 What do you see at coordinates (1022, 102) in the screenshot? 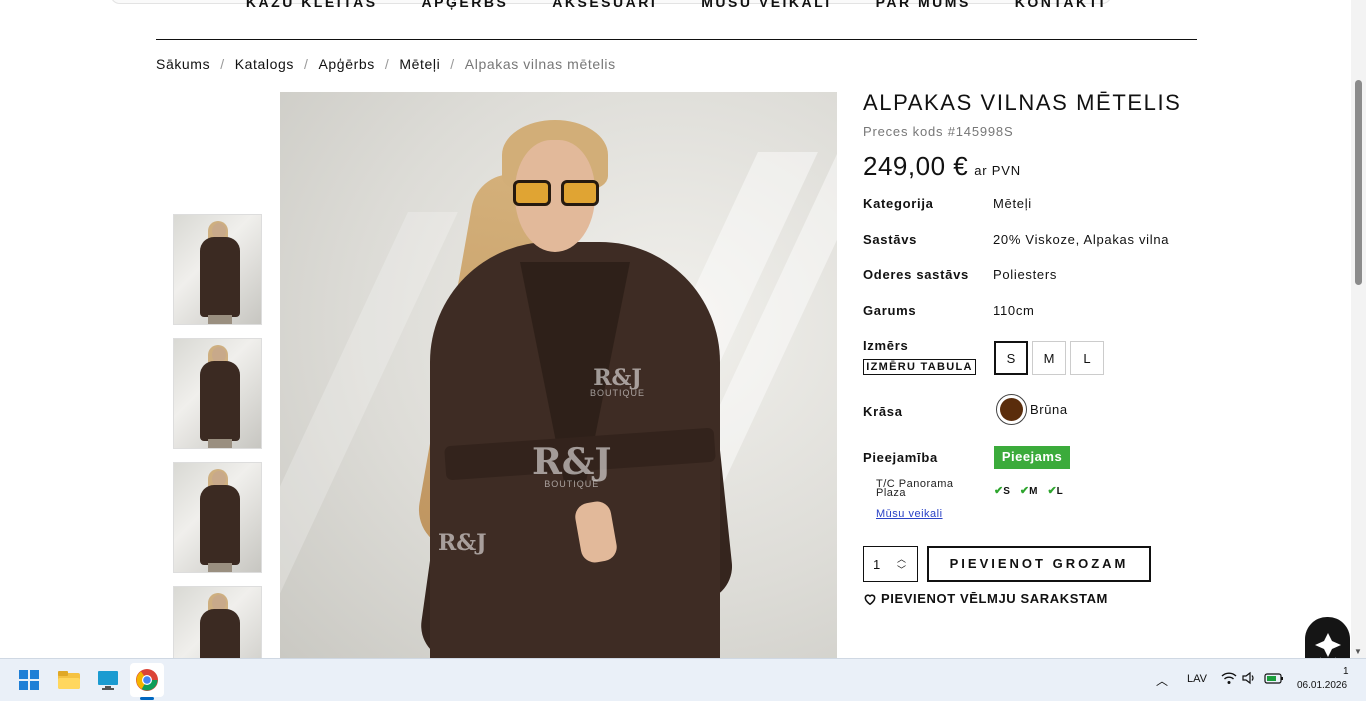
I see `product-title: ALPAKAS VILNAS MĒTELIS` at bounding box center [1022, 102].